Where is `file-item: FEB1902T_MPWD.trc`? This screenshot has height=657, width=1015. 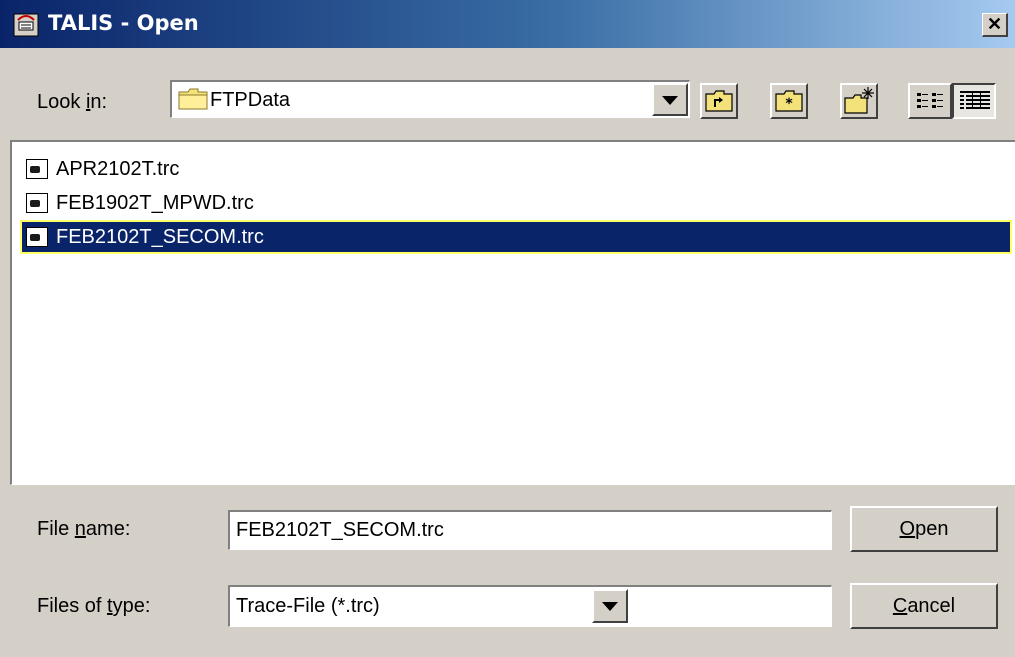 file-item: FEB1902T_MPWD.trc is located at coordinates (518, 203).